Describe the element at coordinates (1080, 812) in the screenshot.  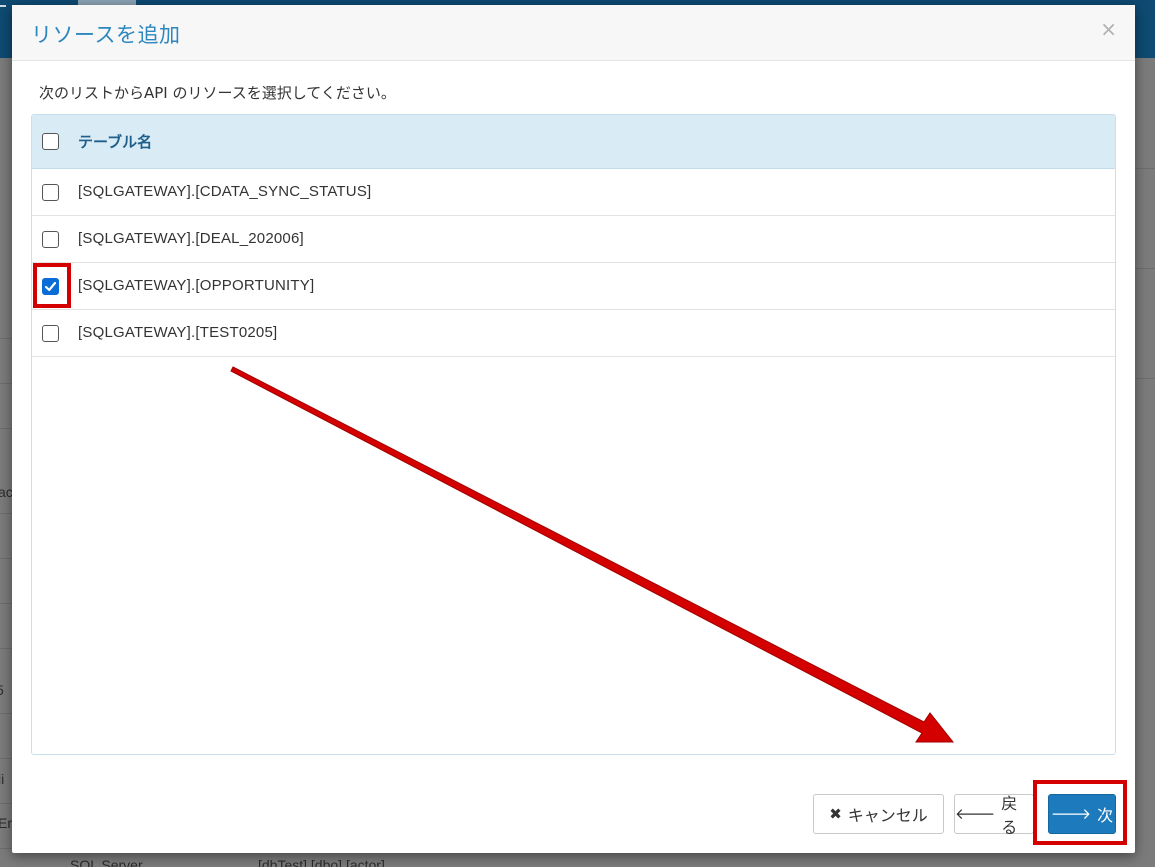
I see `highlight-box-next-button` at that location.